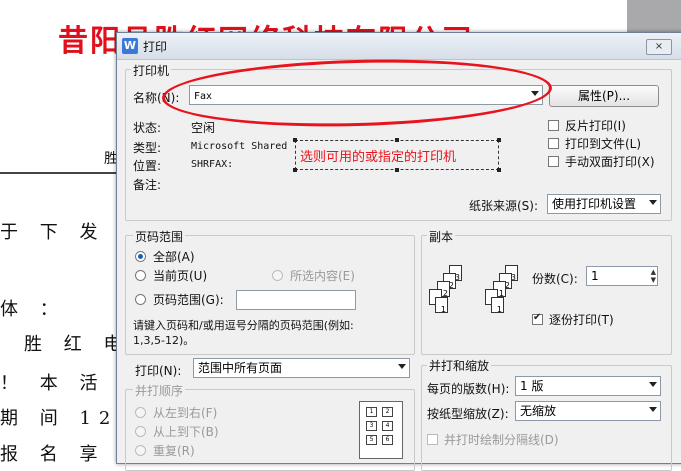 Image resolution: width=681 pixels, height=471 pixels. I want to click on page-range-hint-example: 1,3,5-12)。, so click(164, 340).